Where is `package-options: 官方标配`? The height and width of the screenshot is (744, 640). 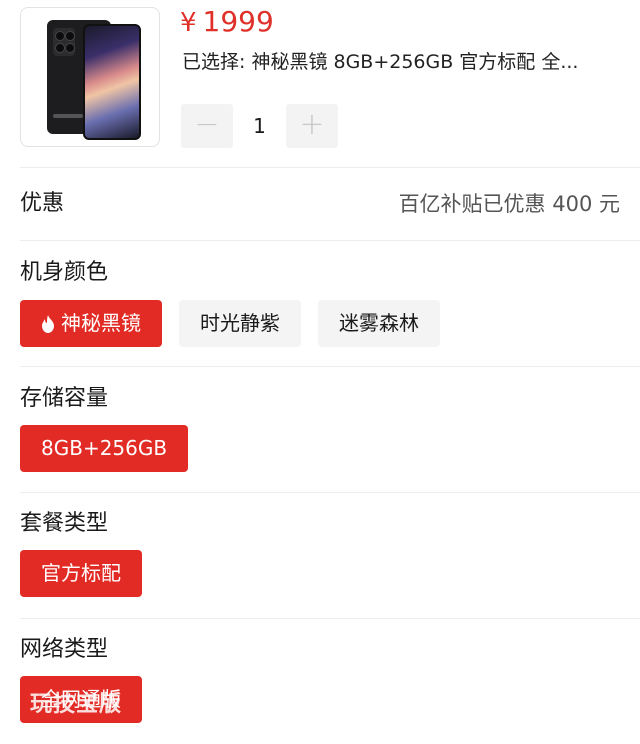 package-options: 官方标配 is located at coordinates (81, 573).